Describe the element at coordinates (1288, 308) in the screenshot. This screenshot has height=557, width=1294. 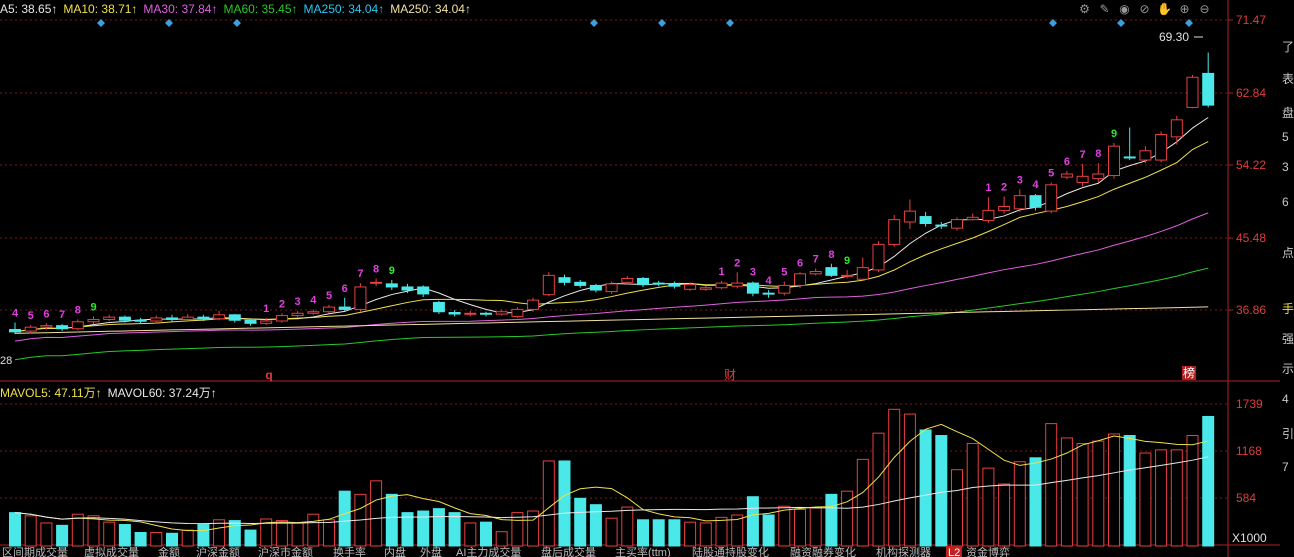
I see `right-strip-item: 手` at that location.